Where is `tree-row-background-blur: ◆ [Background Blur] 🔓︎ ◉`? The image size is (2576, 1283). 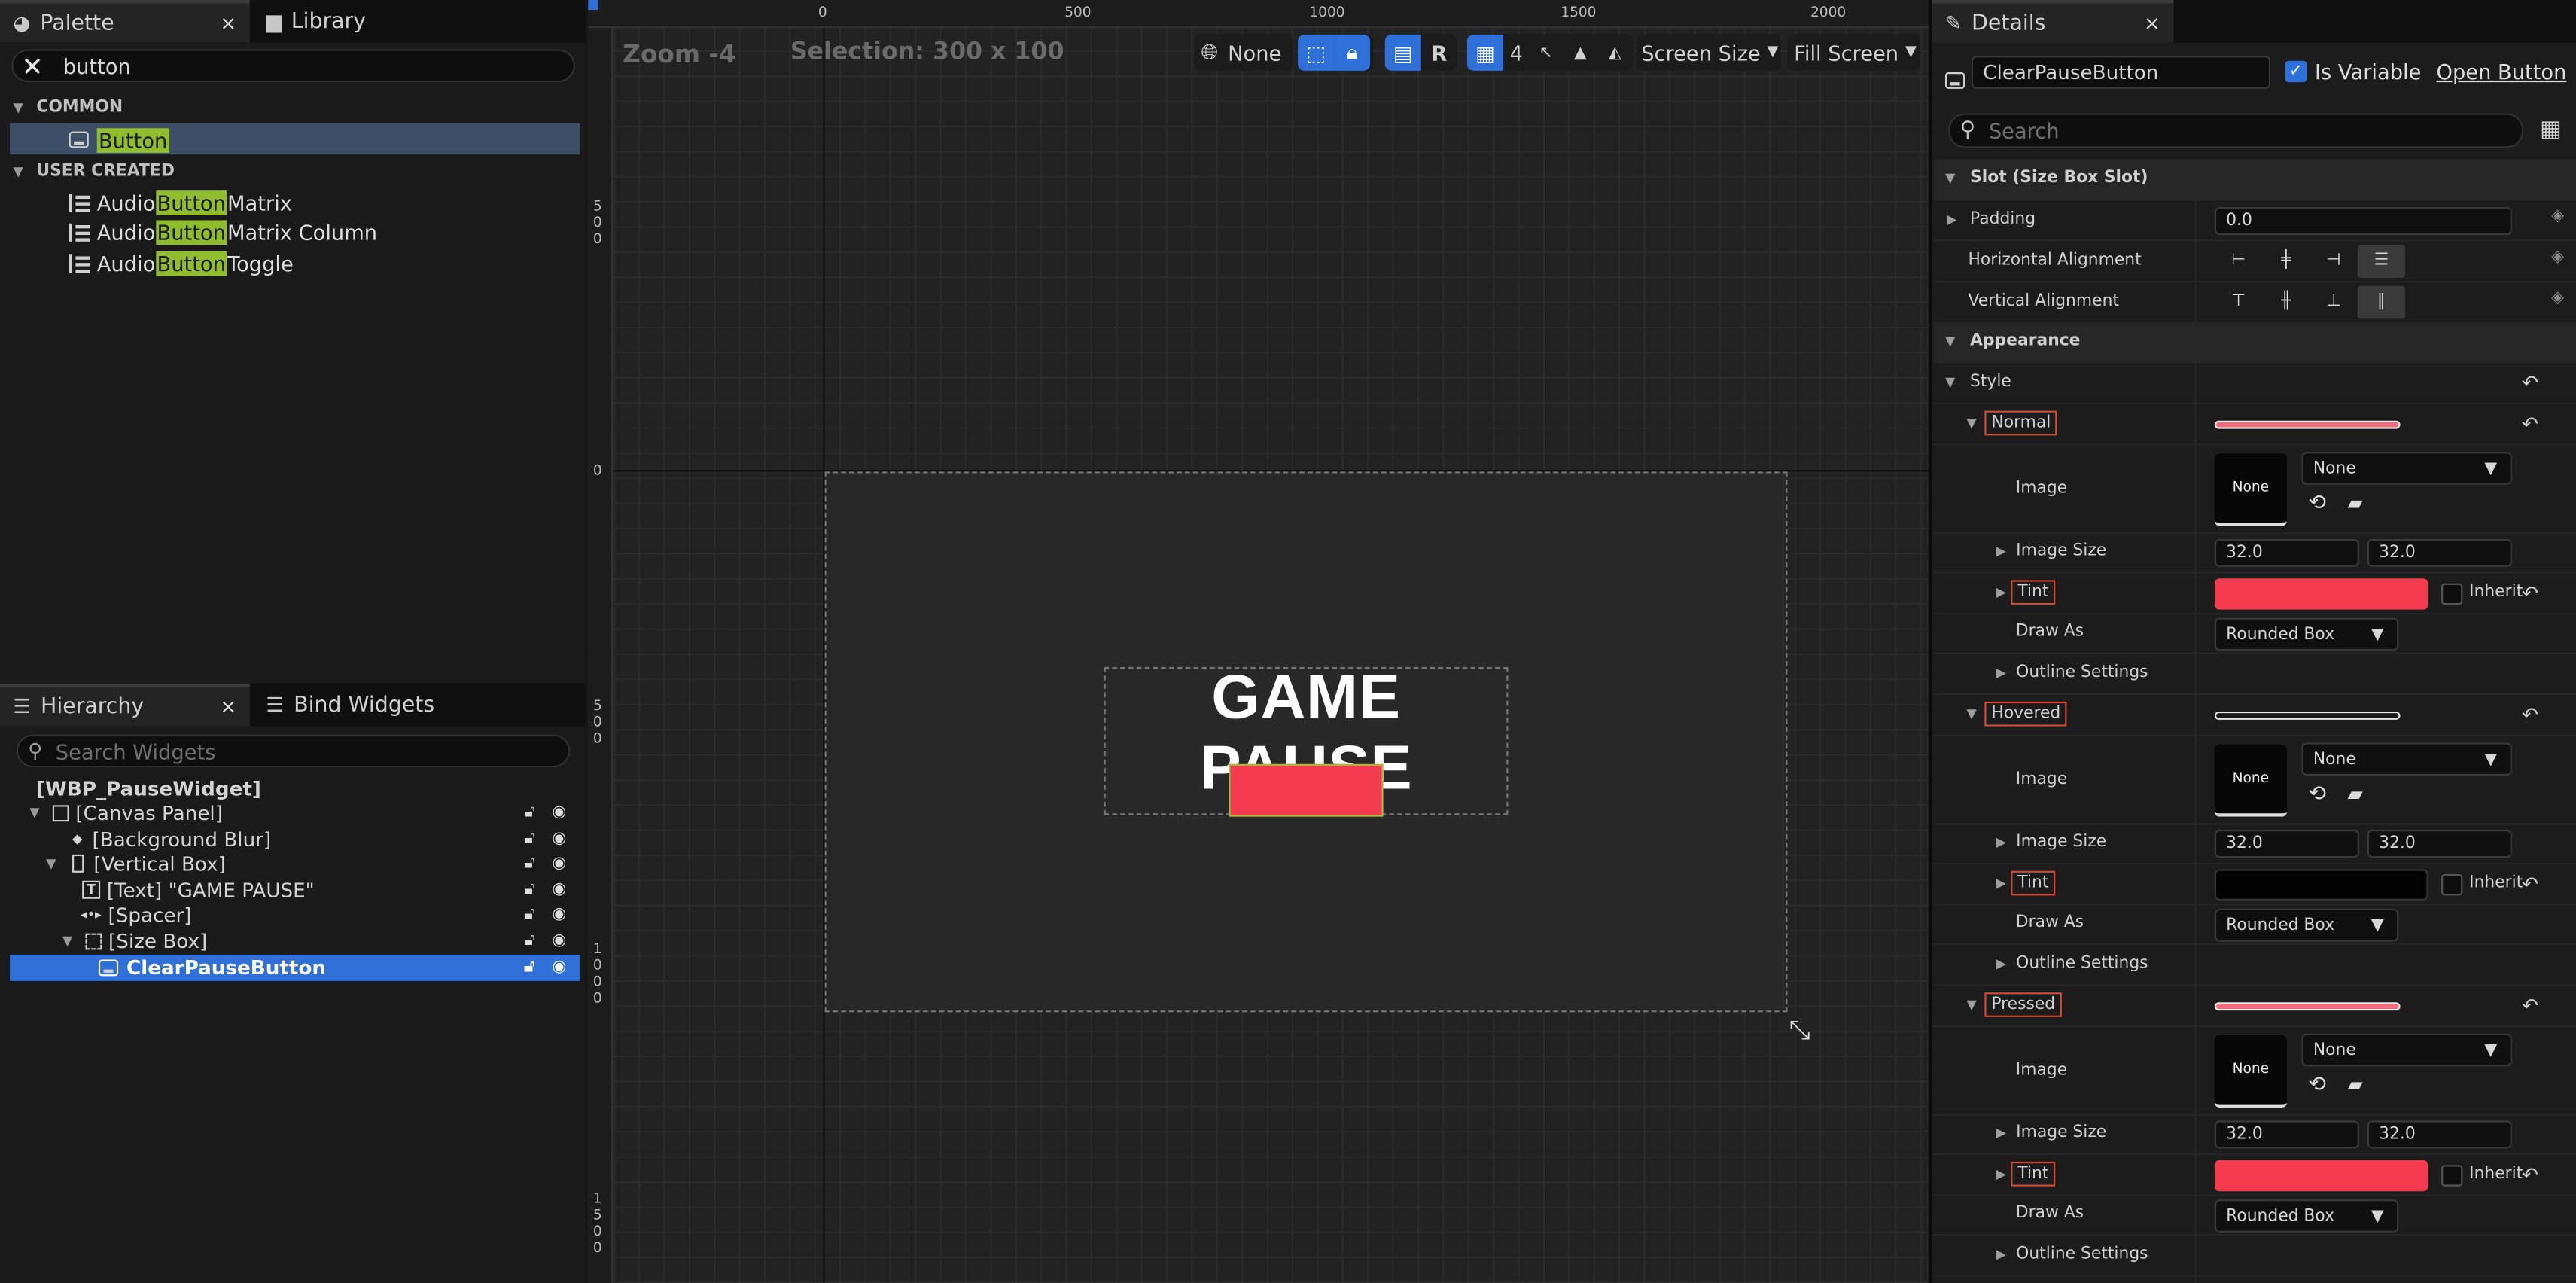
tree-row-background-blur: ◆ [Background Blur] 🔓︎ ◉ is located at coordinates (295, 839).